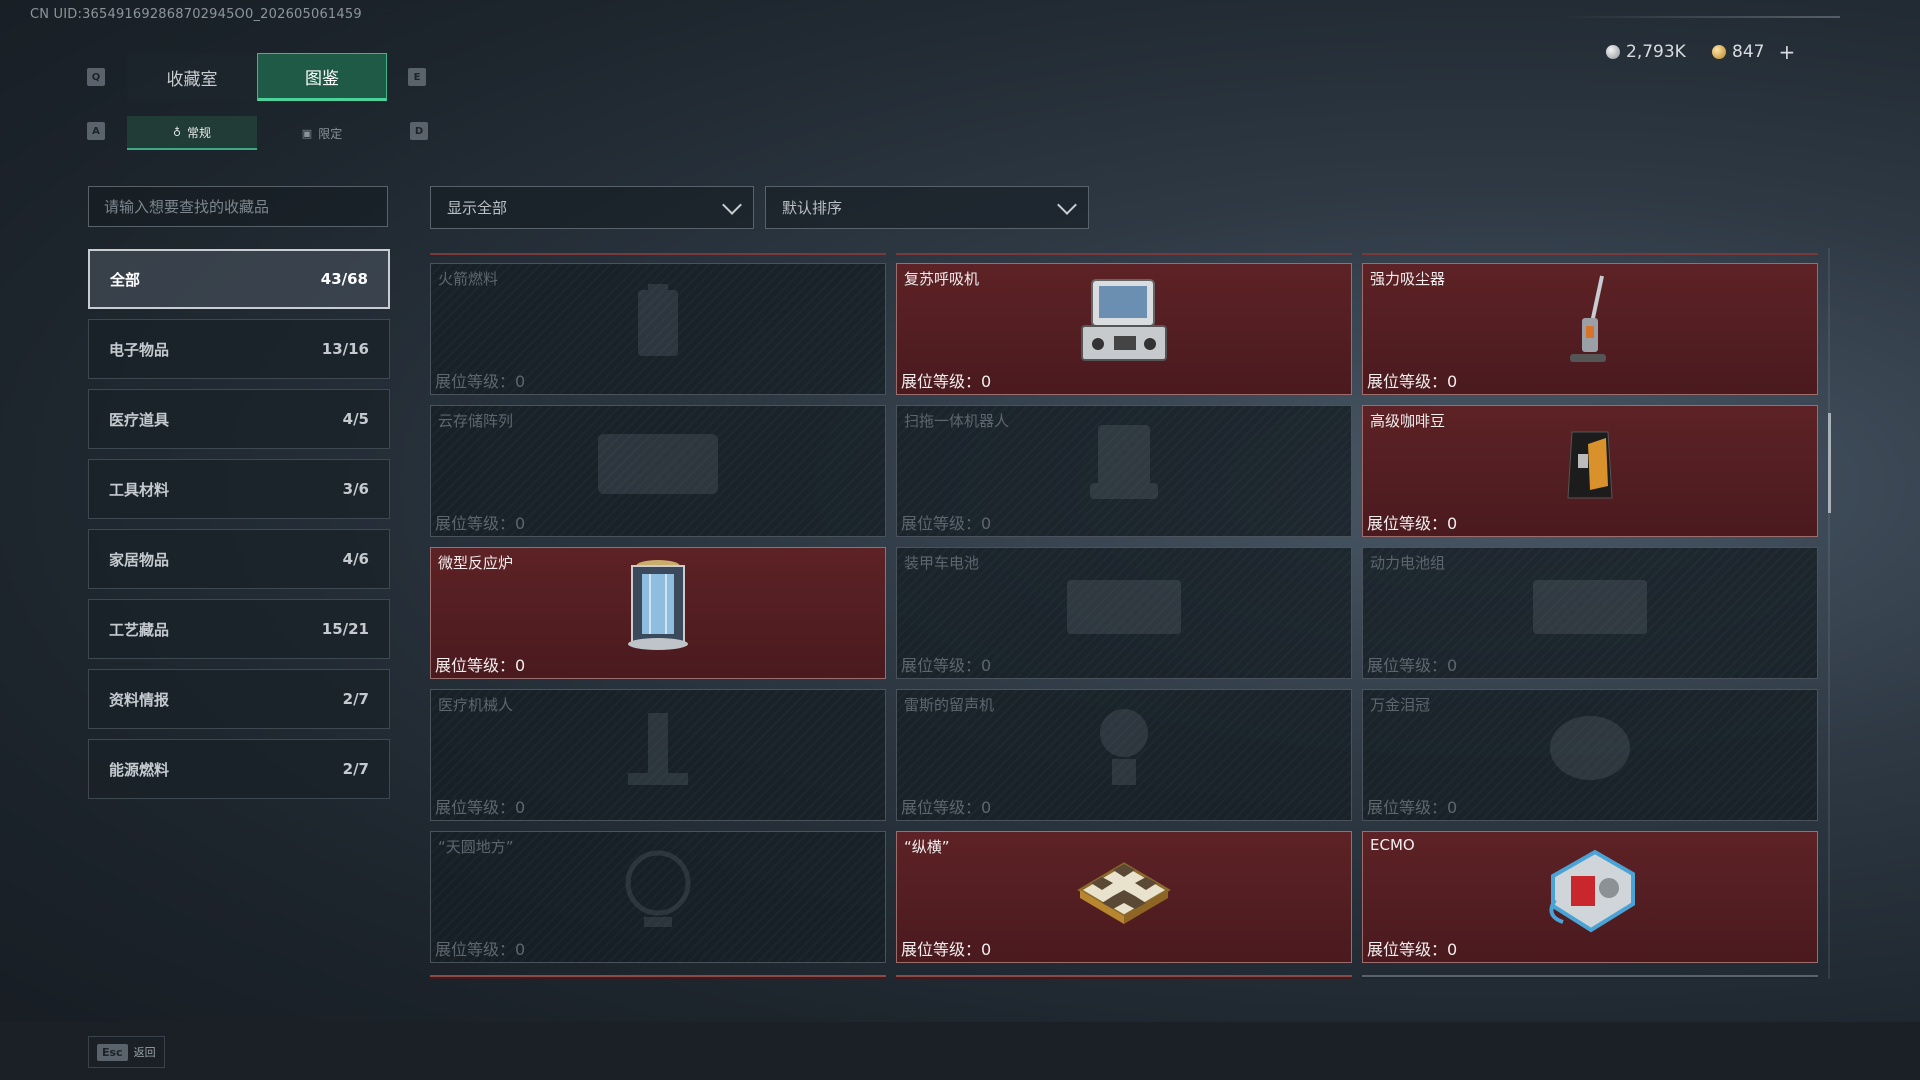 The image size is (1920, 1080). I want to click on item-card-armored-battery: 装甲车电池 展位等级：0, so click(1124, 613).